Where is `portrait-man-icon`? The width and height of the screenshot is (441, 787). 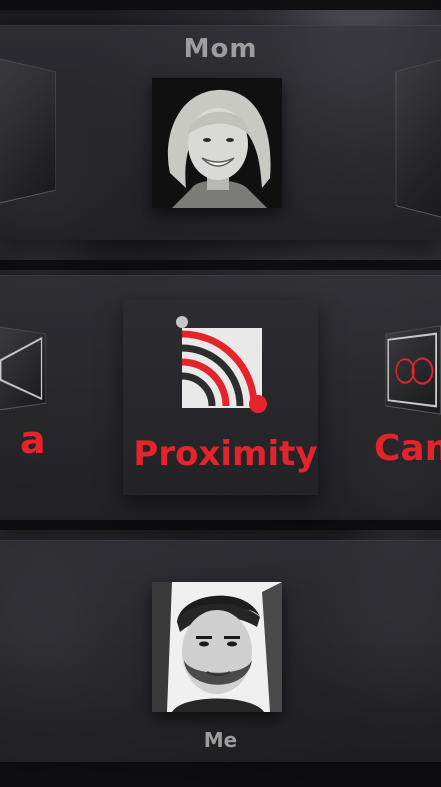 portrait-man-icon is located at coordinates (217, 647).